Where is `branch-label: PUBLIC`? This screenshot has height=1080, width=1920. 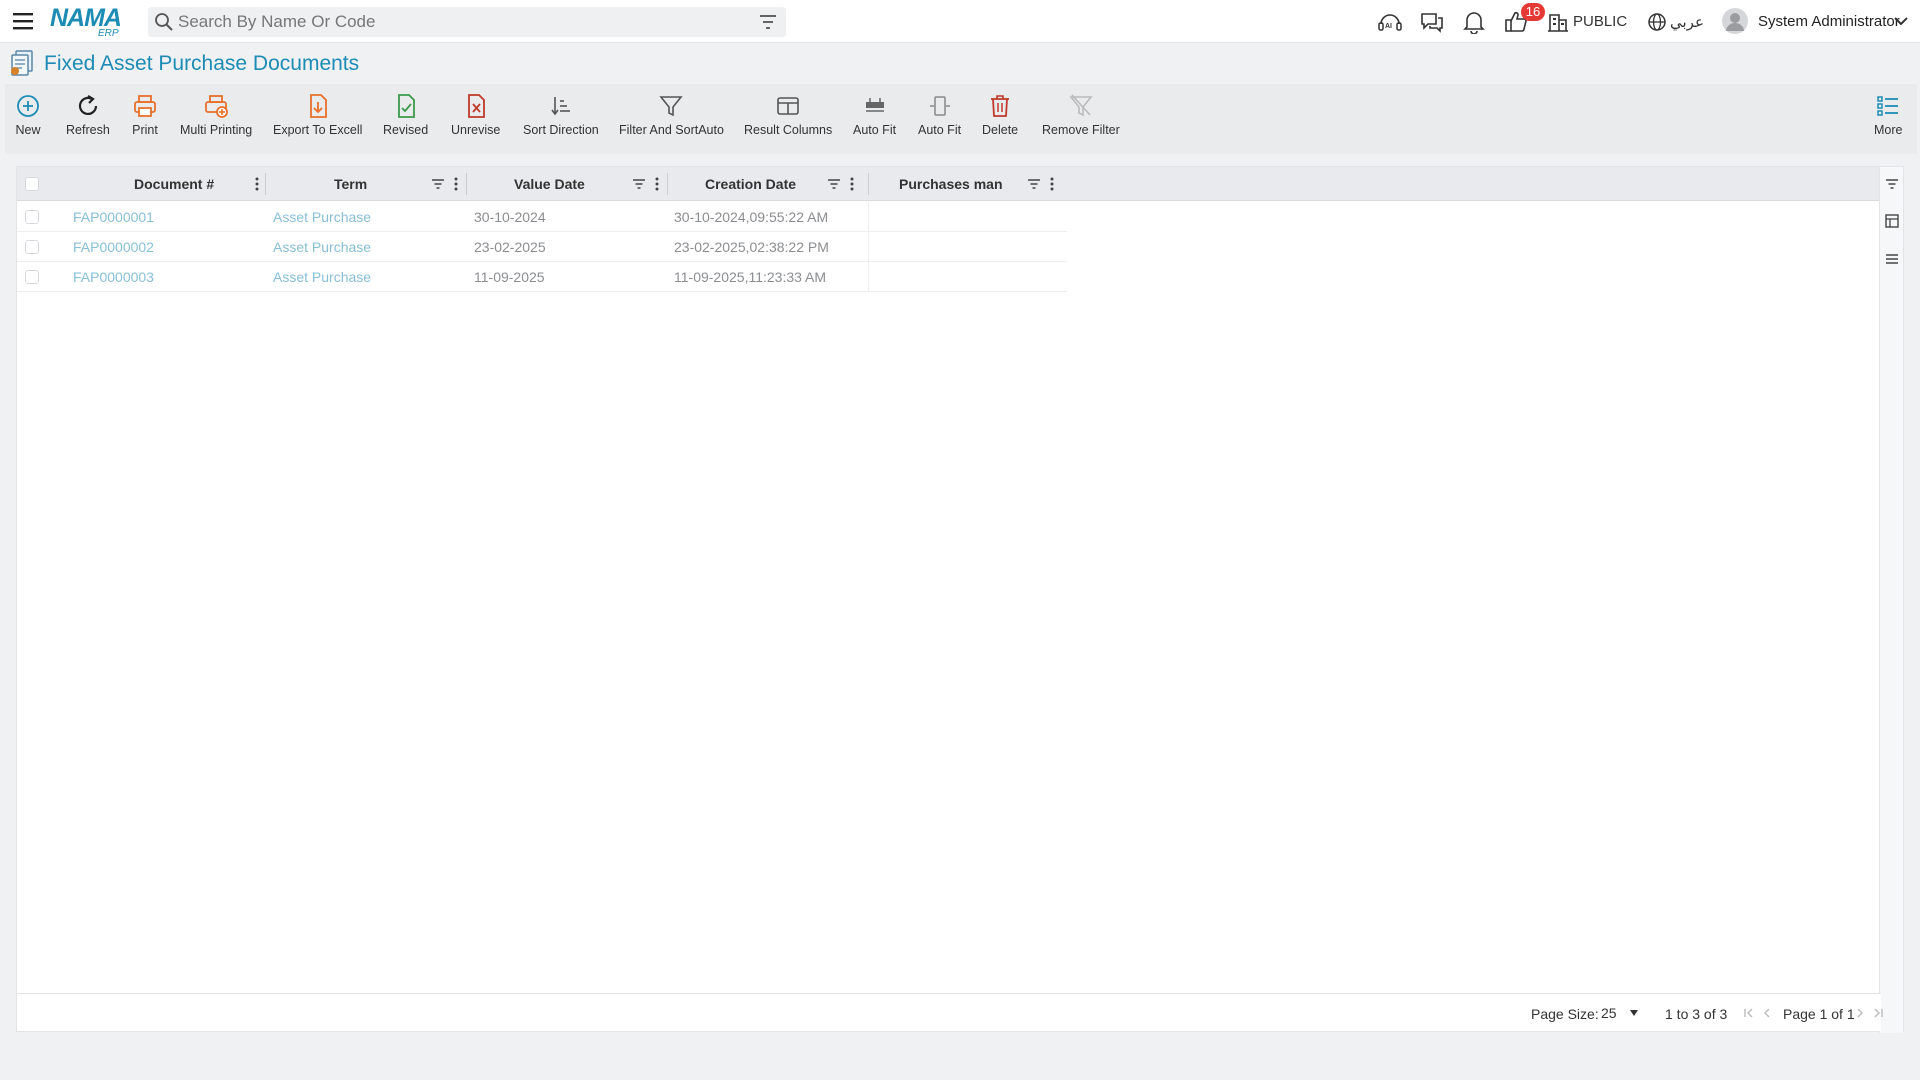 branch-label: PUBLIC is located at coordinates (1600, 21).